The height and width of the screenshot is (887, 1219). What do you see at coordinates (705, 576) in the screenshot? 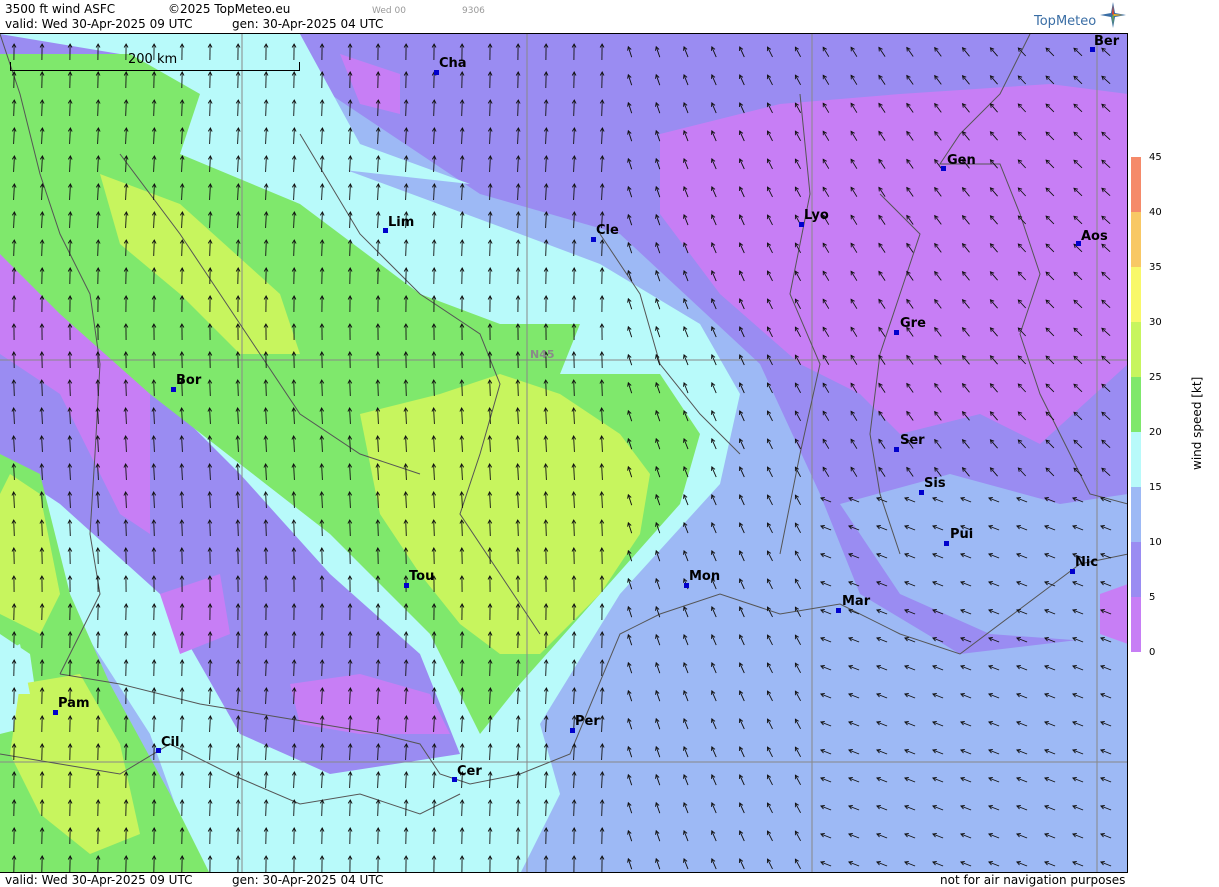
I see `city-label: Mon` at bounding box center [705, 576].